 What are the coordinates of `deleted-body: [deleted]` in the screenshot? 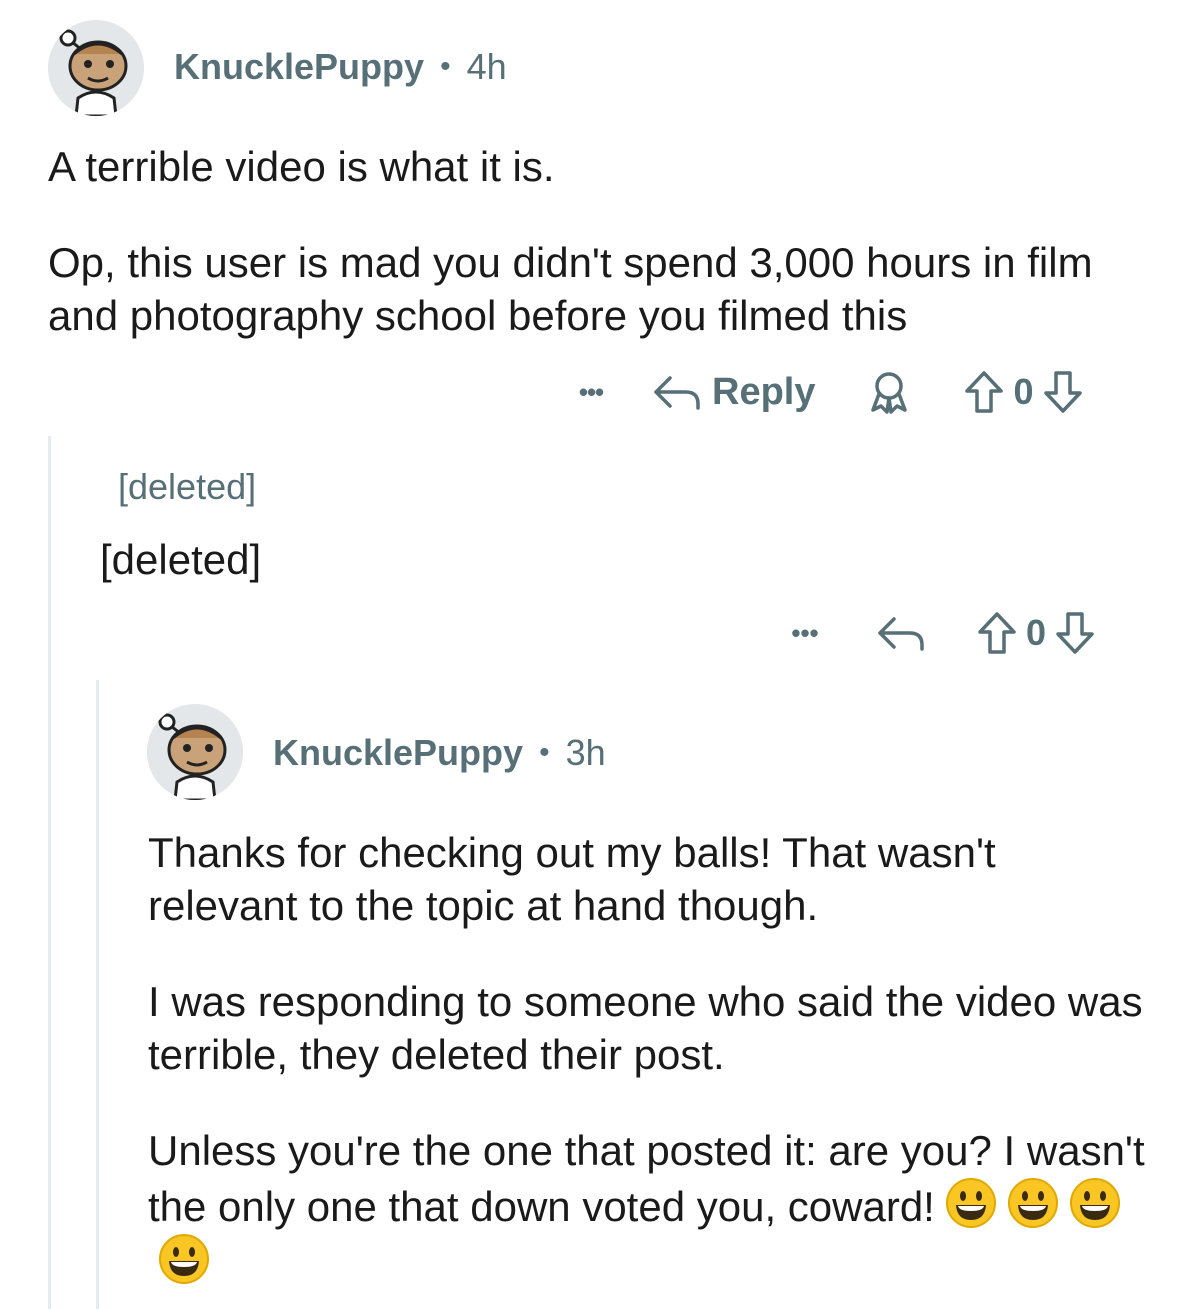 It's located at (181, 559).